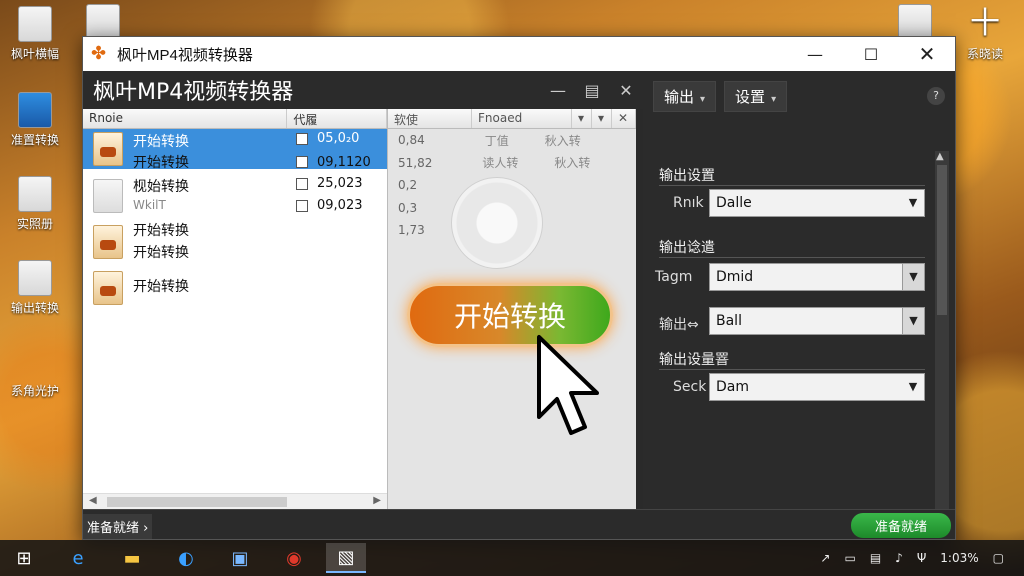 Image resolution: width=1024 pixels, height=576 pixels. Describe the element at coordinates (35, 390) in the screenshot. I see `desktop-icon-system: 系角光护` at that location.